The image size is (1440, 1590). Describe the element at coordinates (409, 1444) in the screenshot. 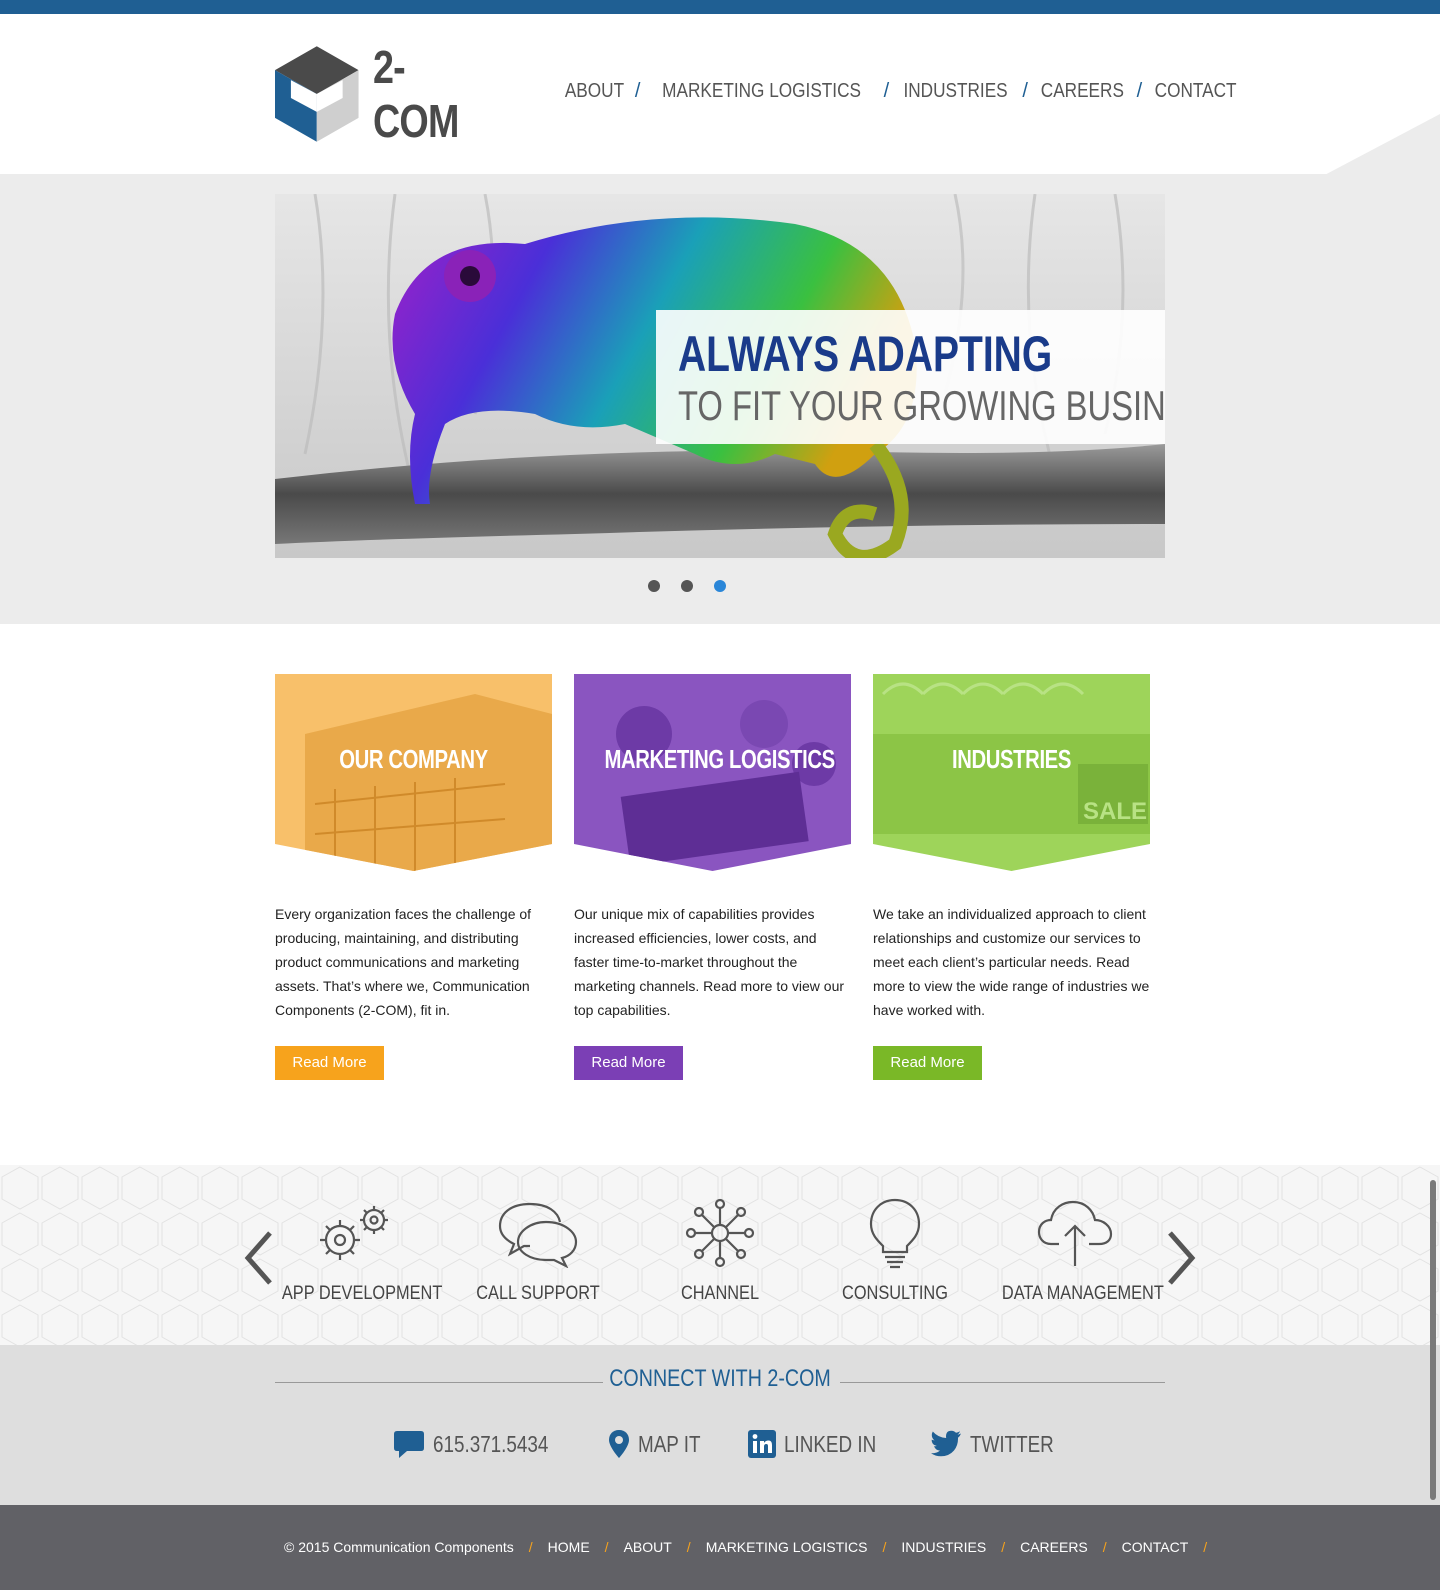

I see `chat-icon` at that location.